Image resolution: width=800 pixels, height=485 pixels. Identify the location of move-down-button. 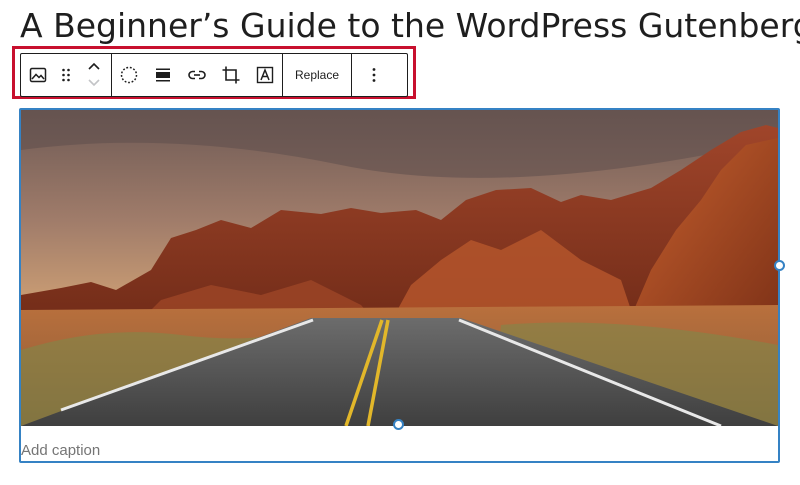
(94, 83).